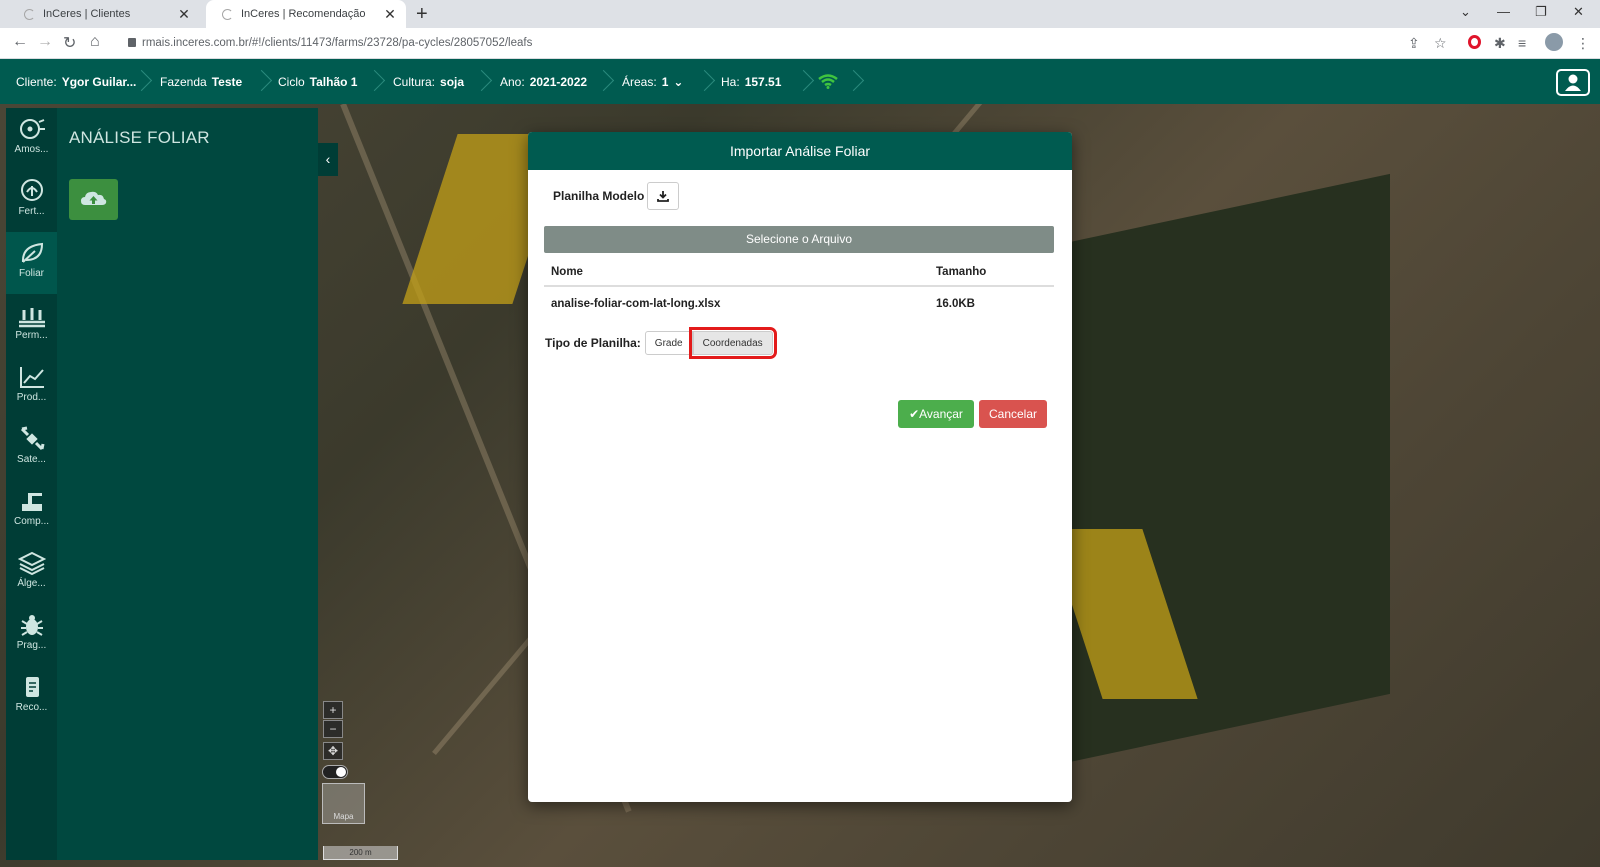  I want to click on crumb-value: soja, so click(452, 82).